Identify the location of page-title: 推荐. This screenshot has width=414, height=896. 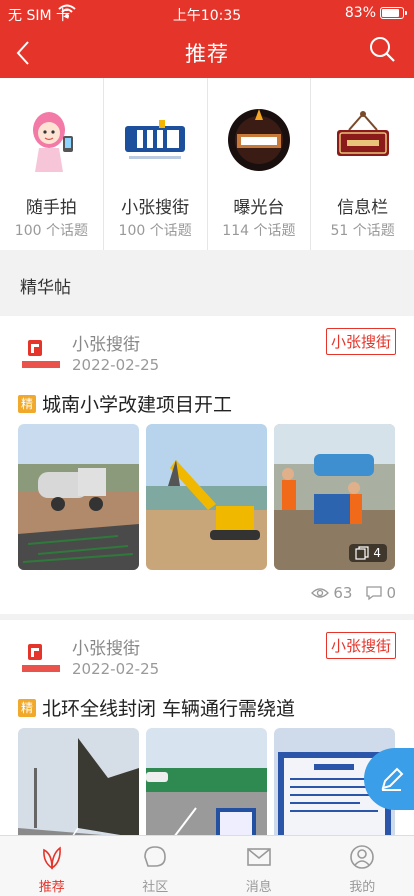
(207, 54).